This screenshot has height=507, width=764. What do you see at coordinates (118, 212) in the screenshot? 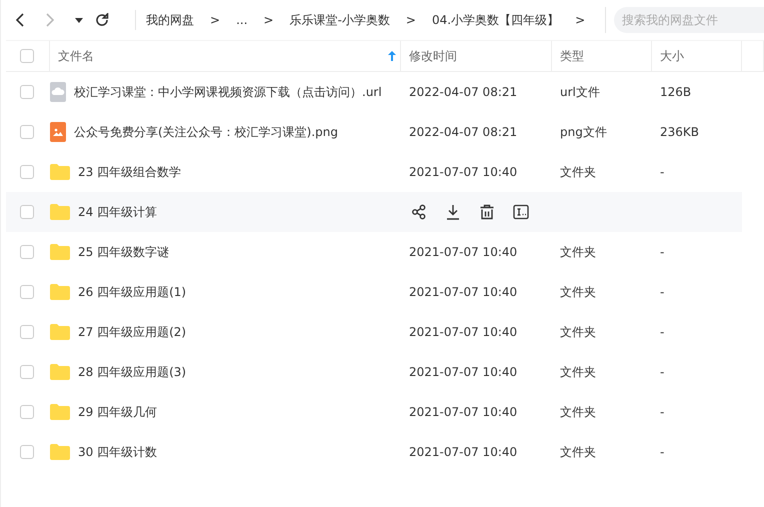
I see `file-name: 24 四年级计算` at bounding box center [118, 212].